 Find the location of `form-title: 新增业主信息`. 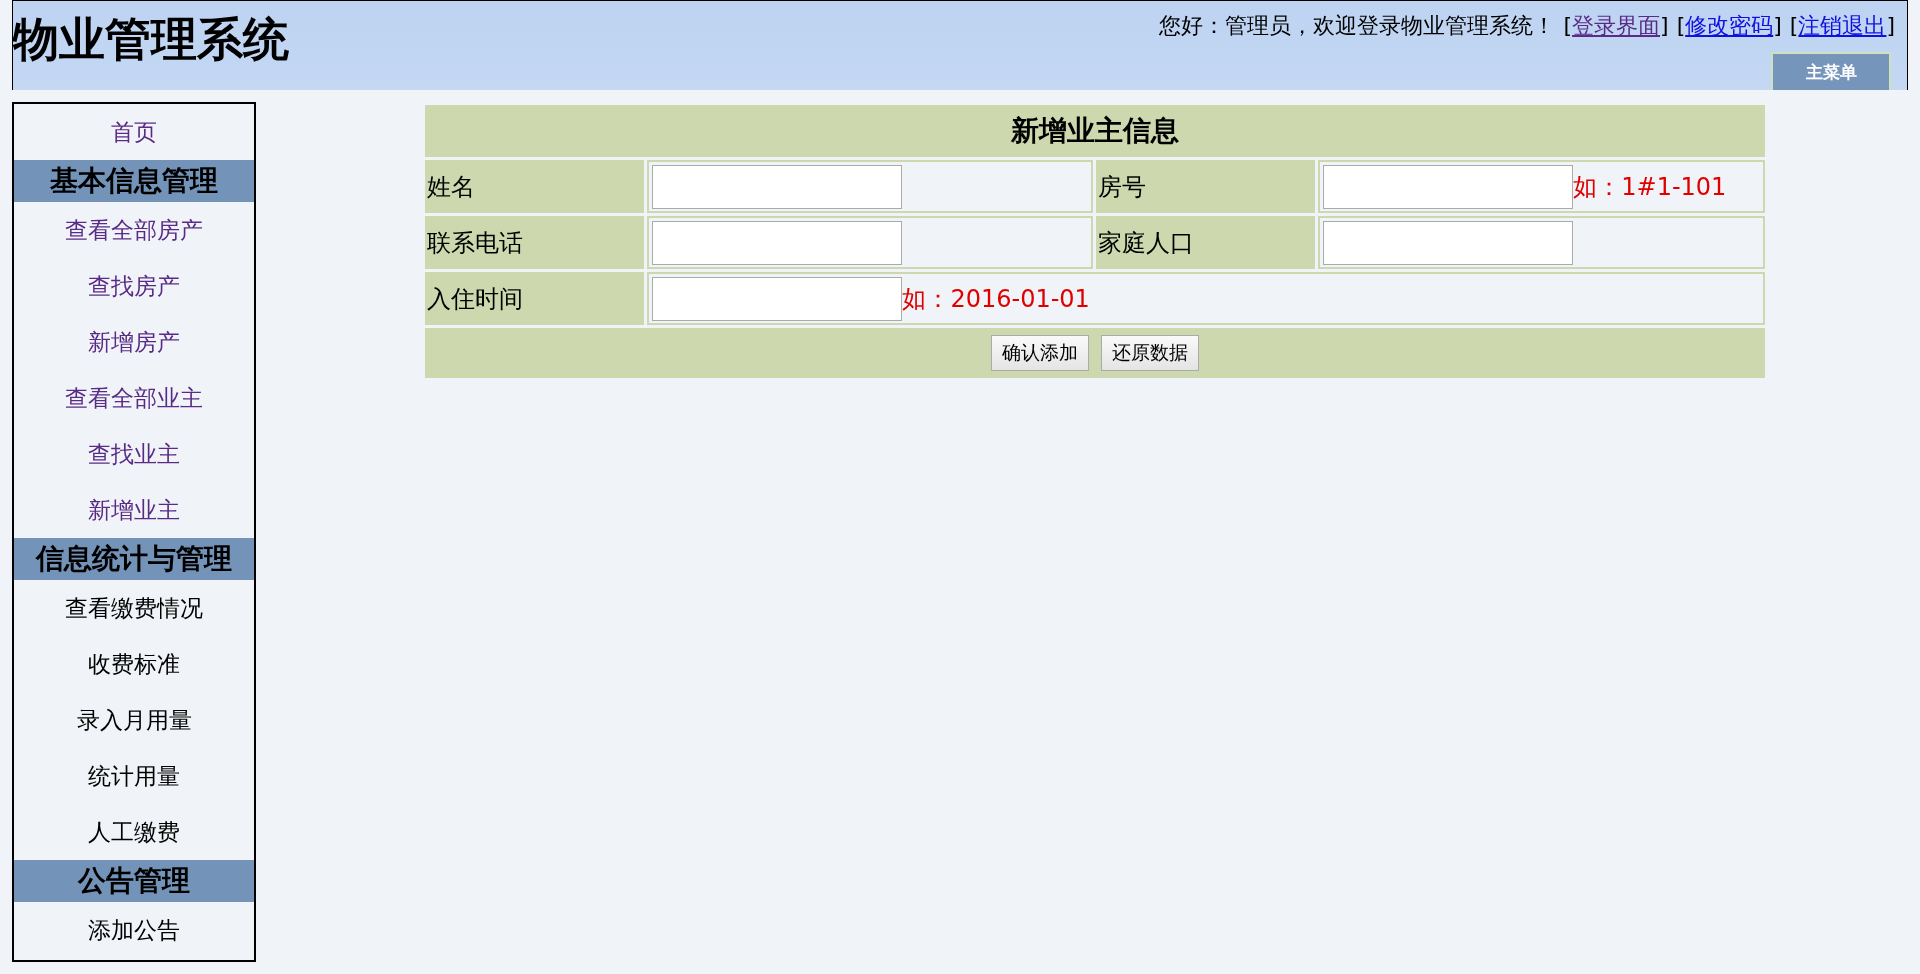

form-title: 新增业主信息 is located at coordinates (1095, 131).